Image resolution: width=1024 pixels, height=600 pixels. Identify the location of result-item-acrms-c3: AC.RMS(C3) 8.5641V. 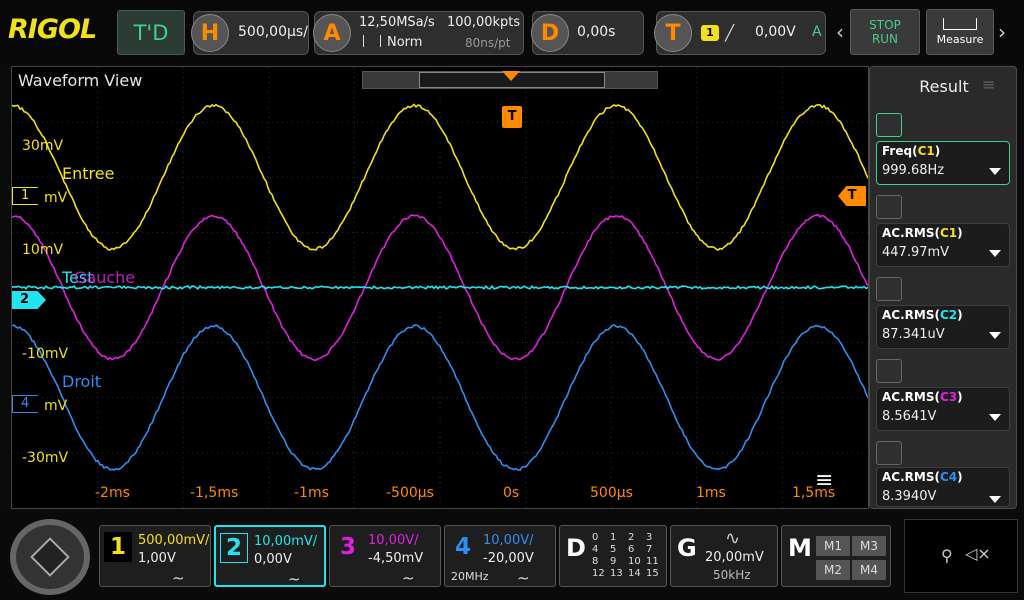
(943, 409).